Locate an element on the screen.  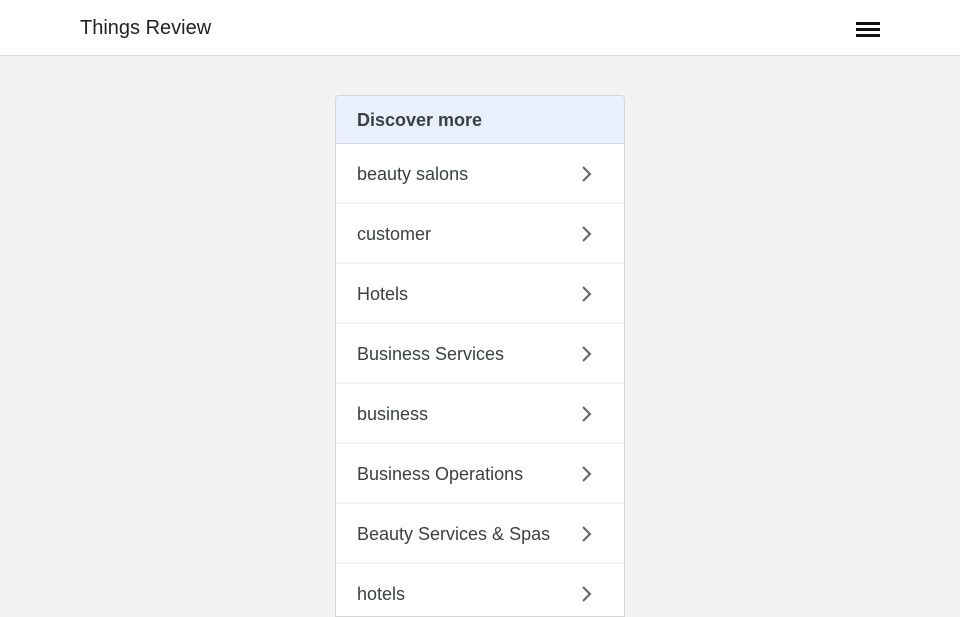
discover-item-label: hotels is located at coordinates (381, 594).